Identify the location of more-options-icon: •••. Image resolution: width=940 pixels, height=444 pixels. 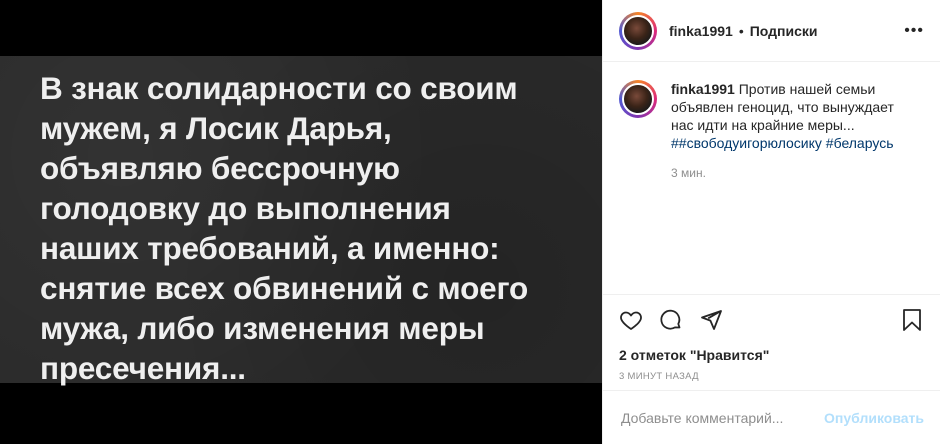
(914, 31).